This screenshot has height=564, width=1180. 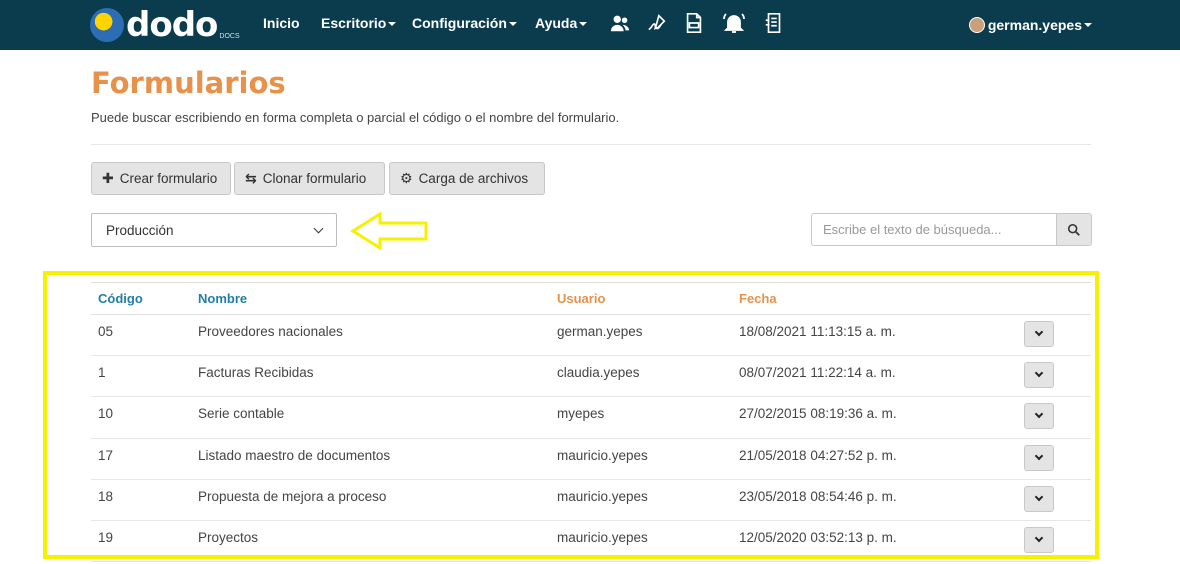 What do you see at coordinates (591, 144) in the screenshot?
I see `divider` at bounding box center [591, 144].